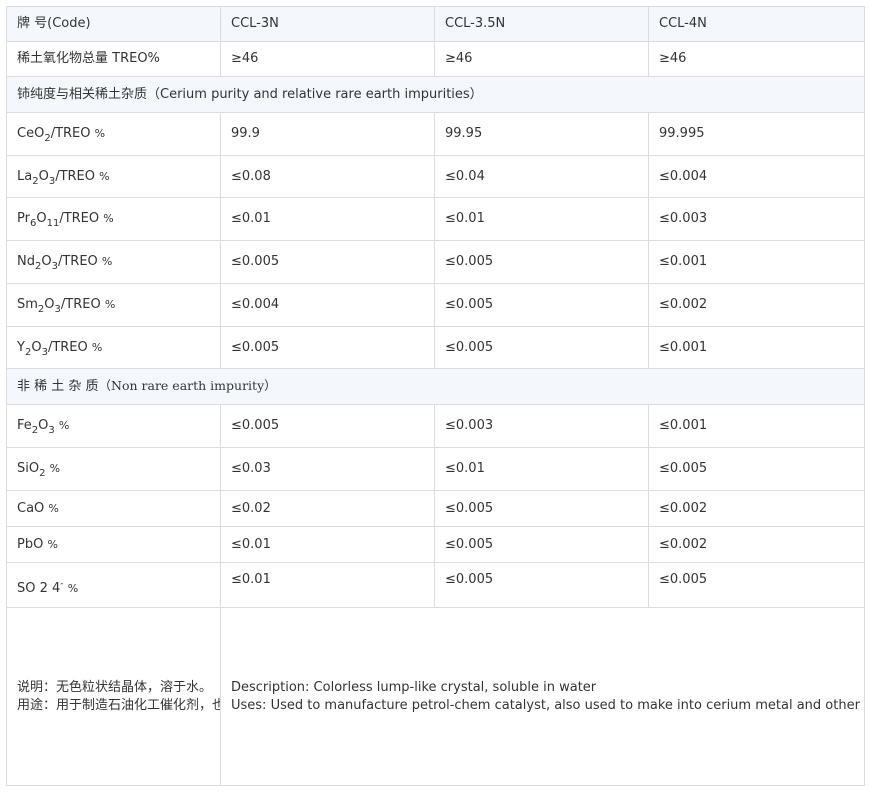 The height and width of the screenshot is (793, 869). What do you see at coordinates (756, 24) in the screenshot?
I see `grade-header: CCL-4N` at bounding box center [756, 24].